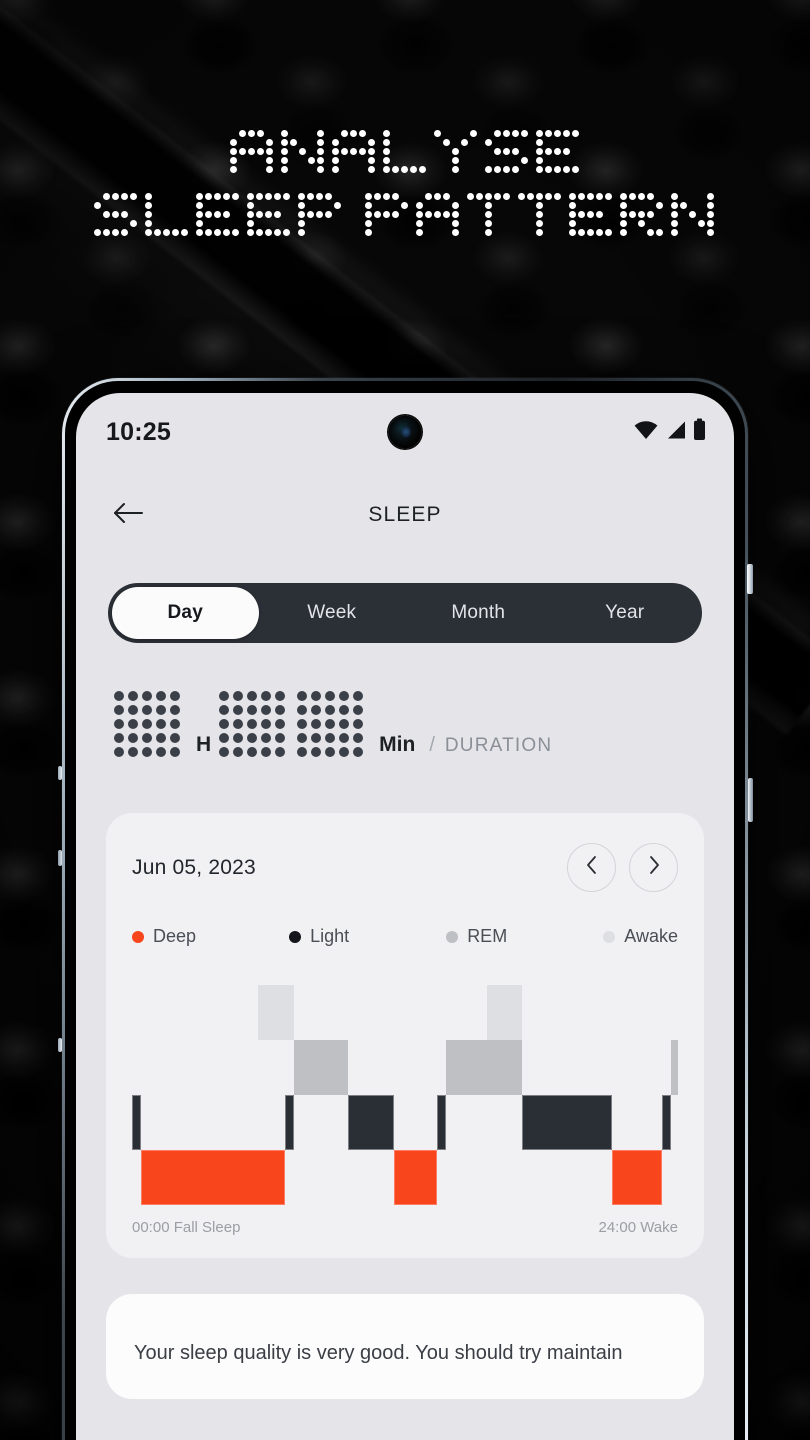  Describe the element at coordinates (138, 431) in the screenshot. I see `status-bar-clock: 10:25` at that location.